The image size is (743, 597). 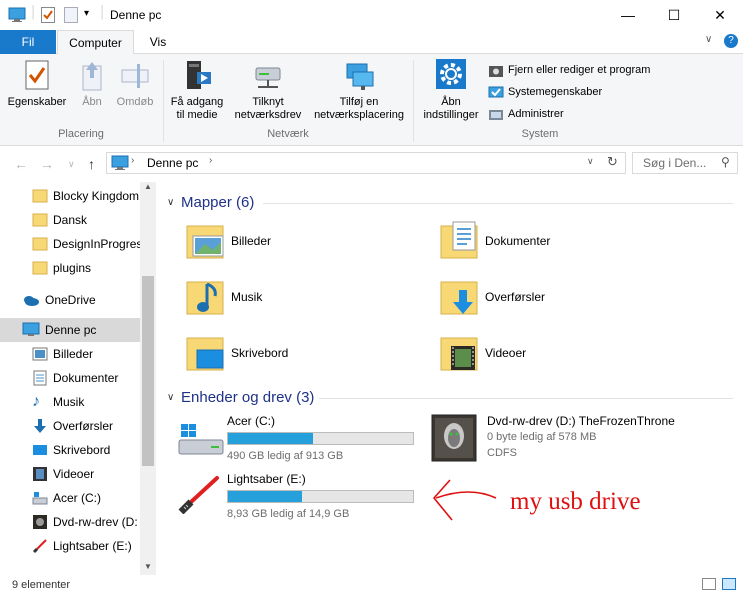 I want to click on open-settings-label-1: Åbn, so click(x=451, y=102).